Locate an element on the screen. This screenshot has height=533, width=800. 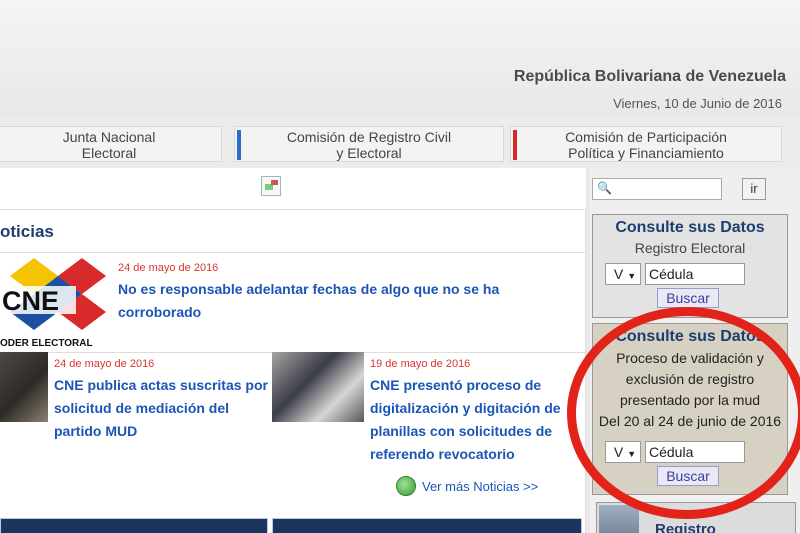
more-news-link: Ver más Noticias >> is located at coordinates (467, 486).